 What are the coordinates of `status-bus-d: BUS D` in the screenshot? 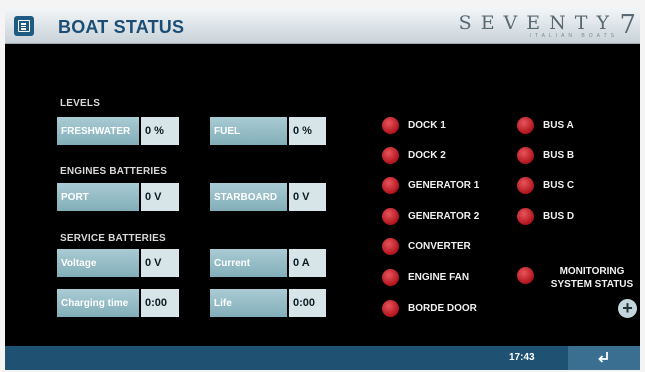 It's located at (545, 216).